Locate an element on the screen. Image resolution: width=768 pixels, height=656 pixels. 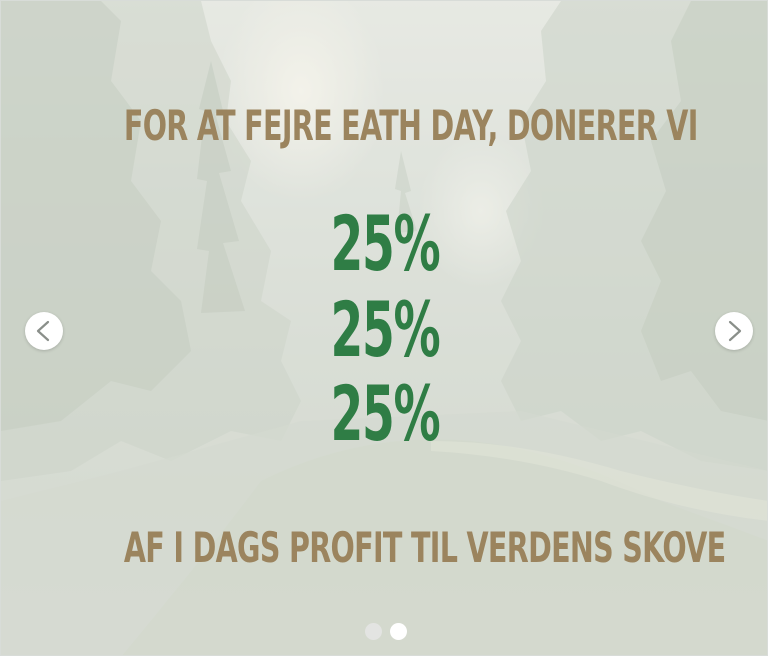
percent-value-2: 25% is located at coordinates (385, 329).